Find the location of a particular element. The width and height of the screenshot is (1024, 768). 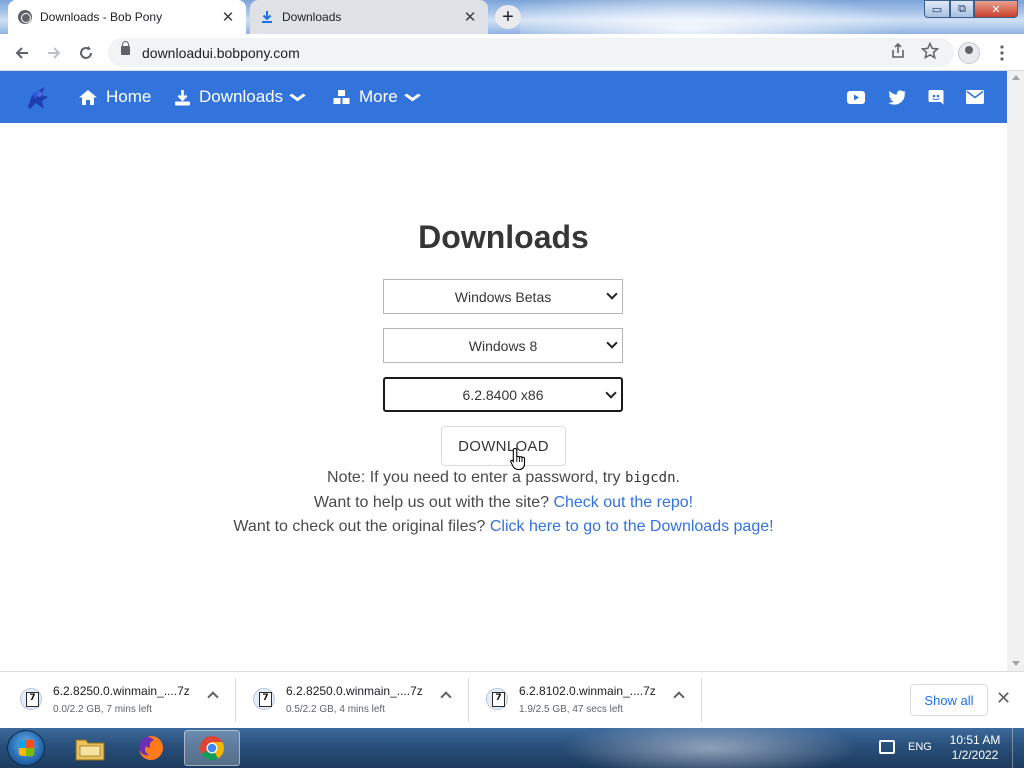

download-icon is located at coordinates (182, 97).